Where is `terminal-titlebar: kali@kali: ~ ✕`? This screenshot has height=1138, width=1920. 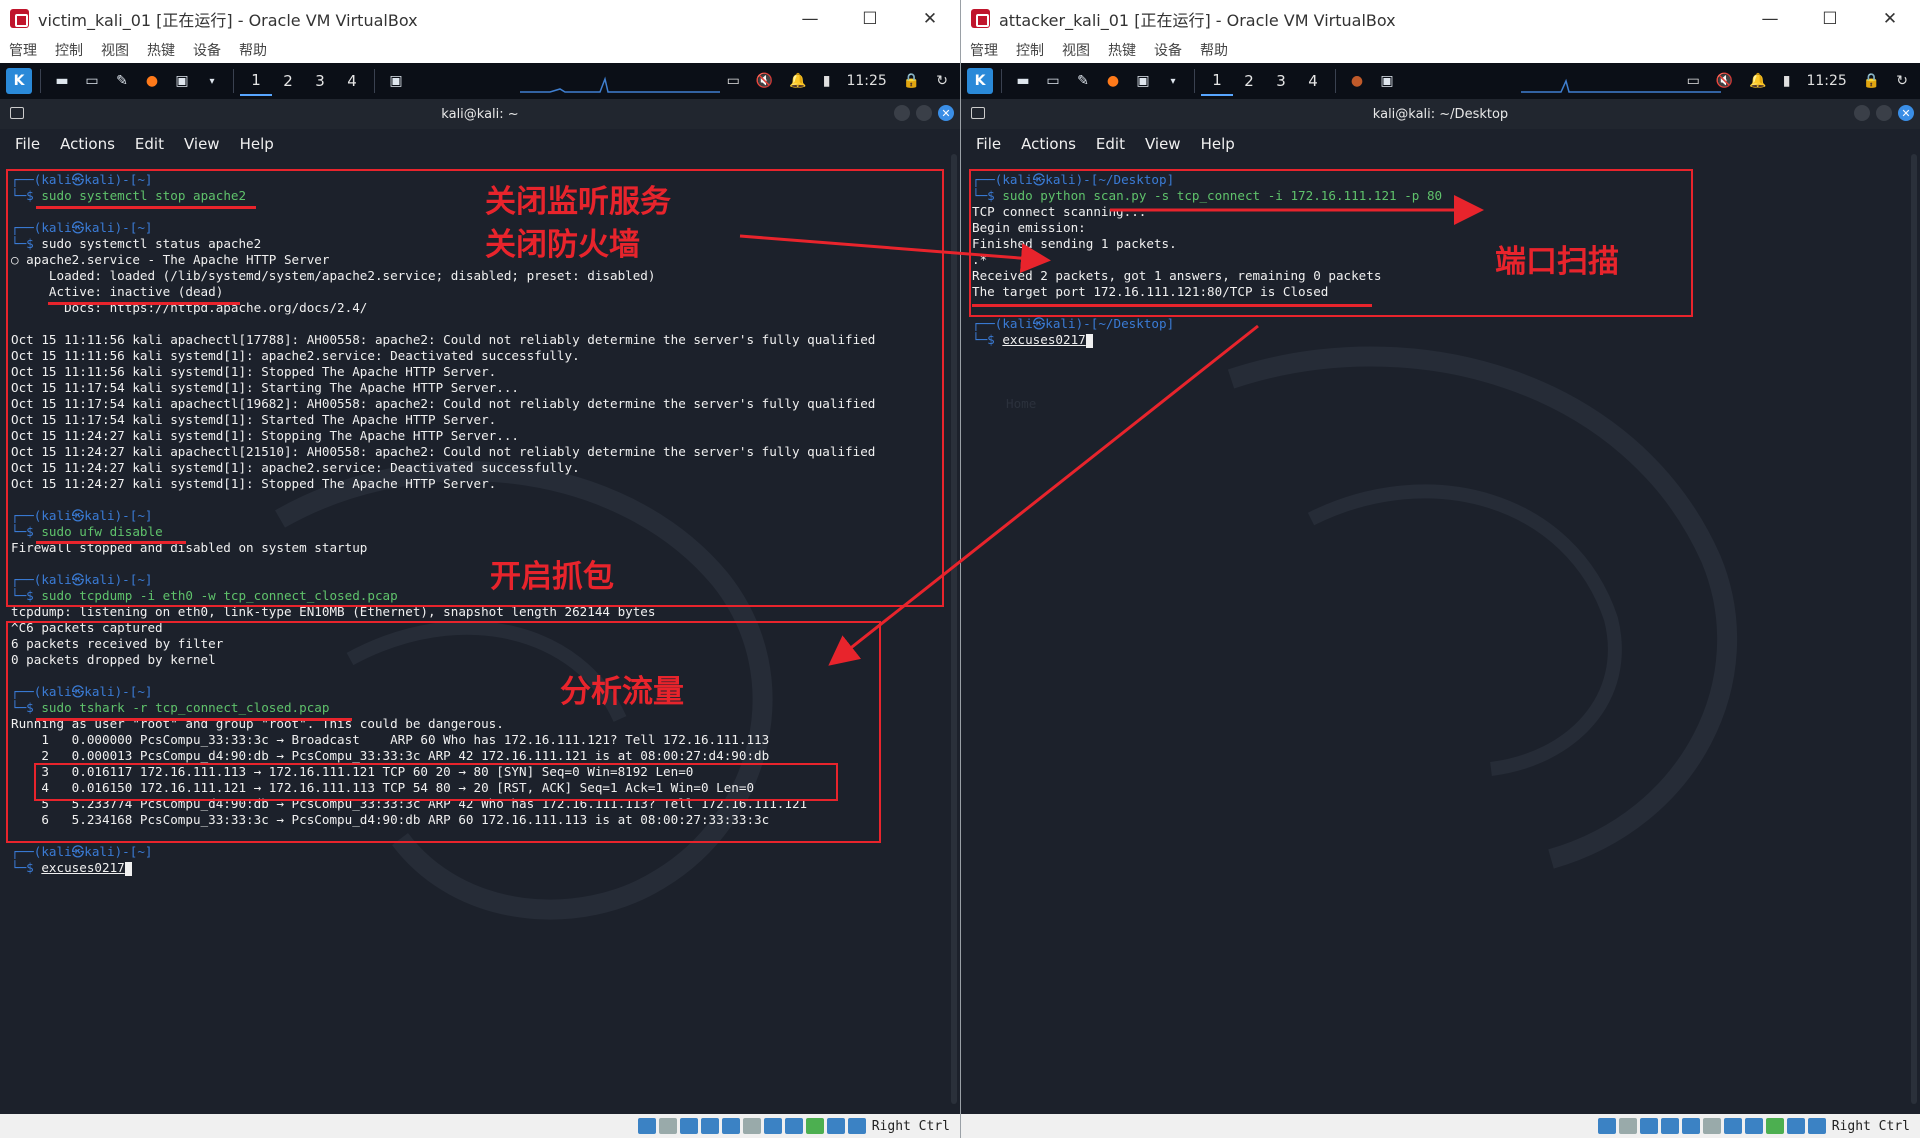
terminal-titlebar: kali@kali: ~ ✕ is located at coordinates (480, 114).